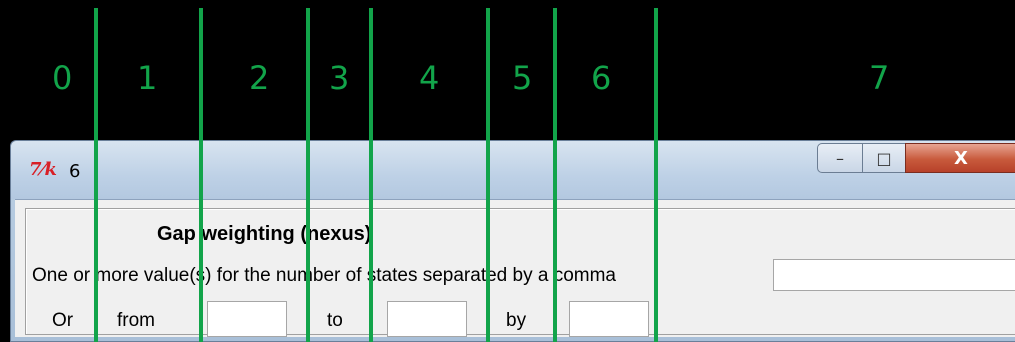 Image resolution: width=1015 pixels, height=342 pixels. What do you see at coordinates (264, 234) in the screenshot?
I see `form-heading: Gap weighting (nexus)` at bounding box center [264, 234].